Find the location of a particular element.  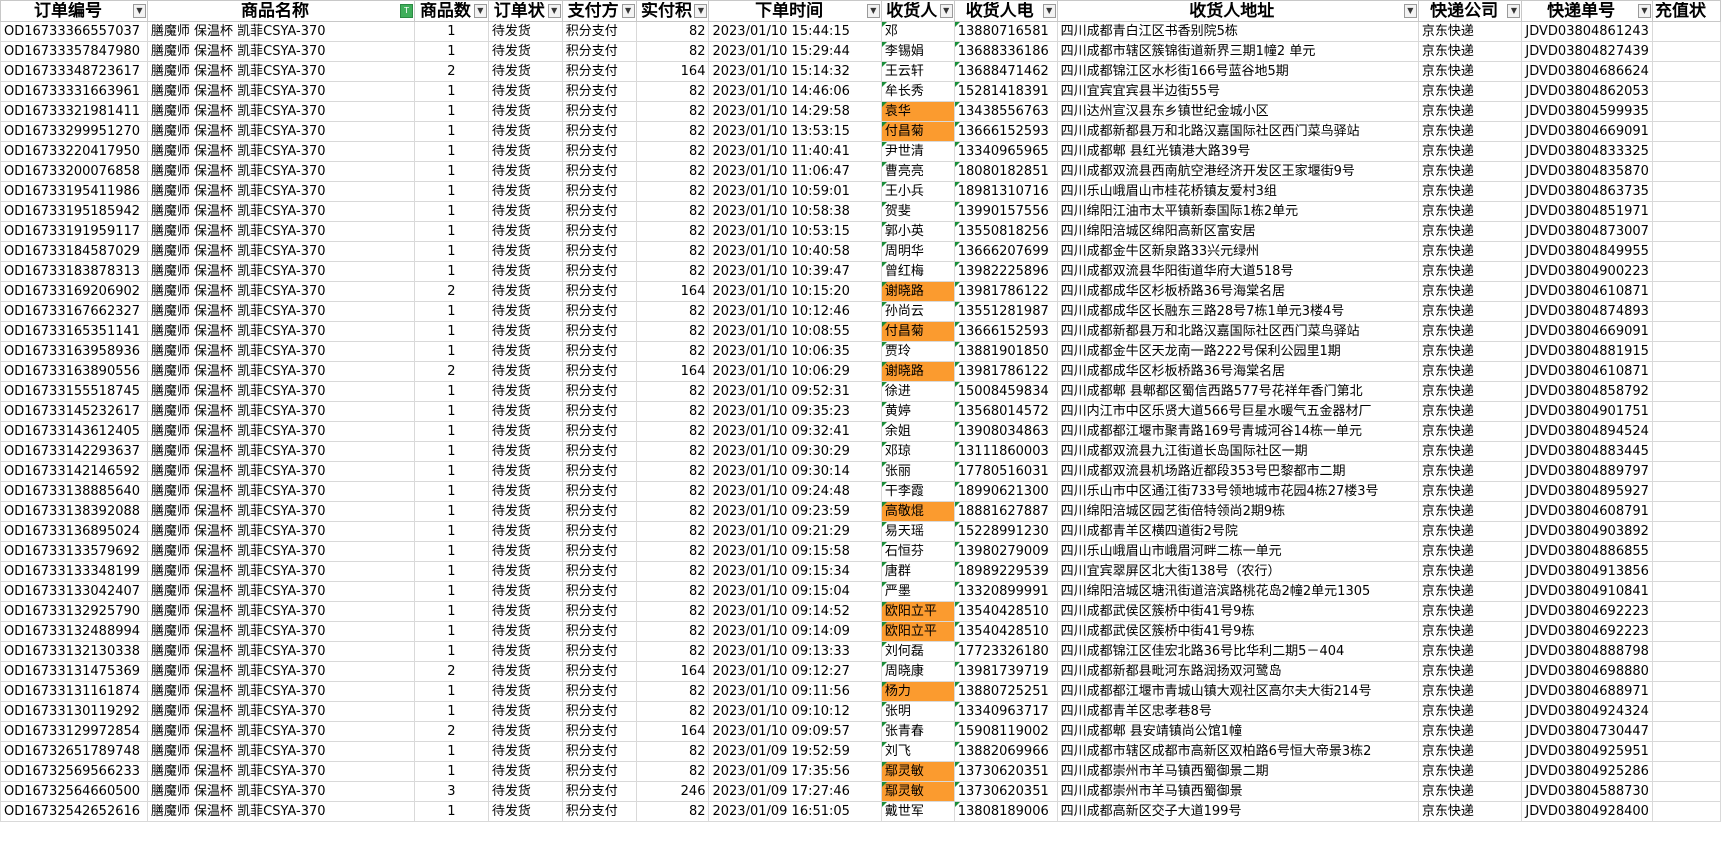

cell-tracking-number: JDVD03804913856 is located at coordinates (1587, 571).